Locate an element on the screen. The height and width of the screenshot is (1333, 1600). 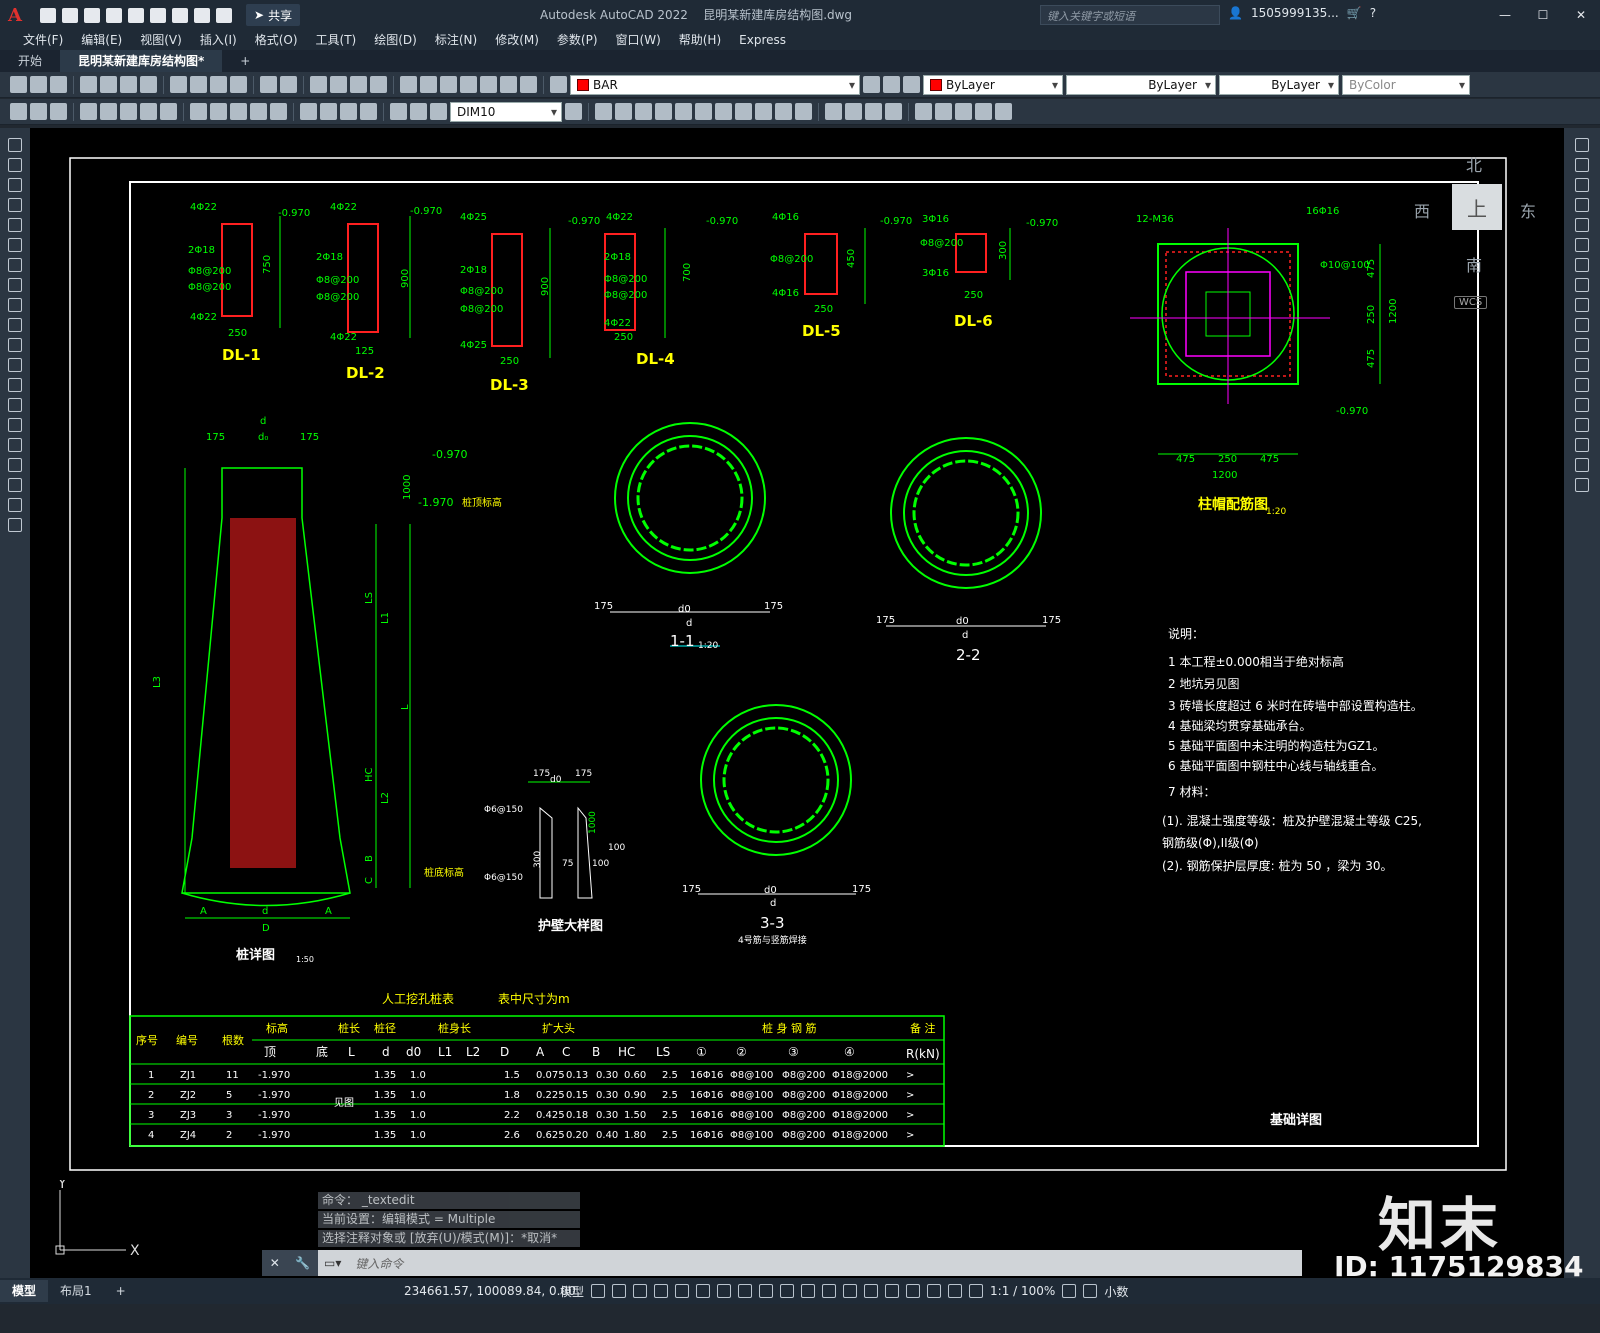
paste-icon is located at coordinates (218, 84).